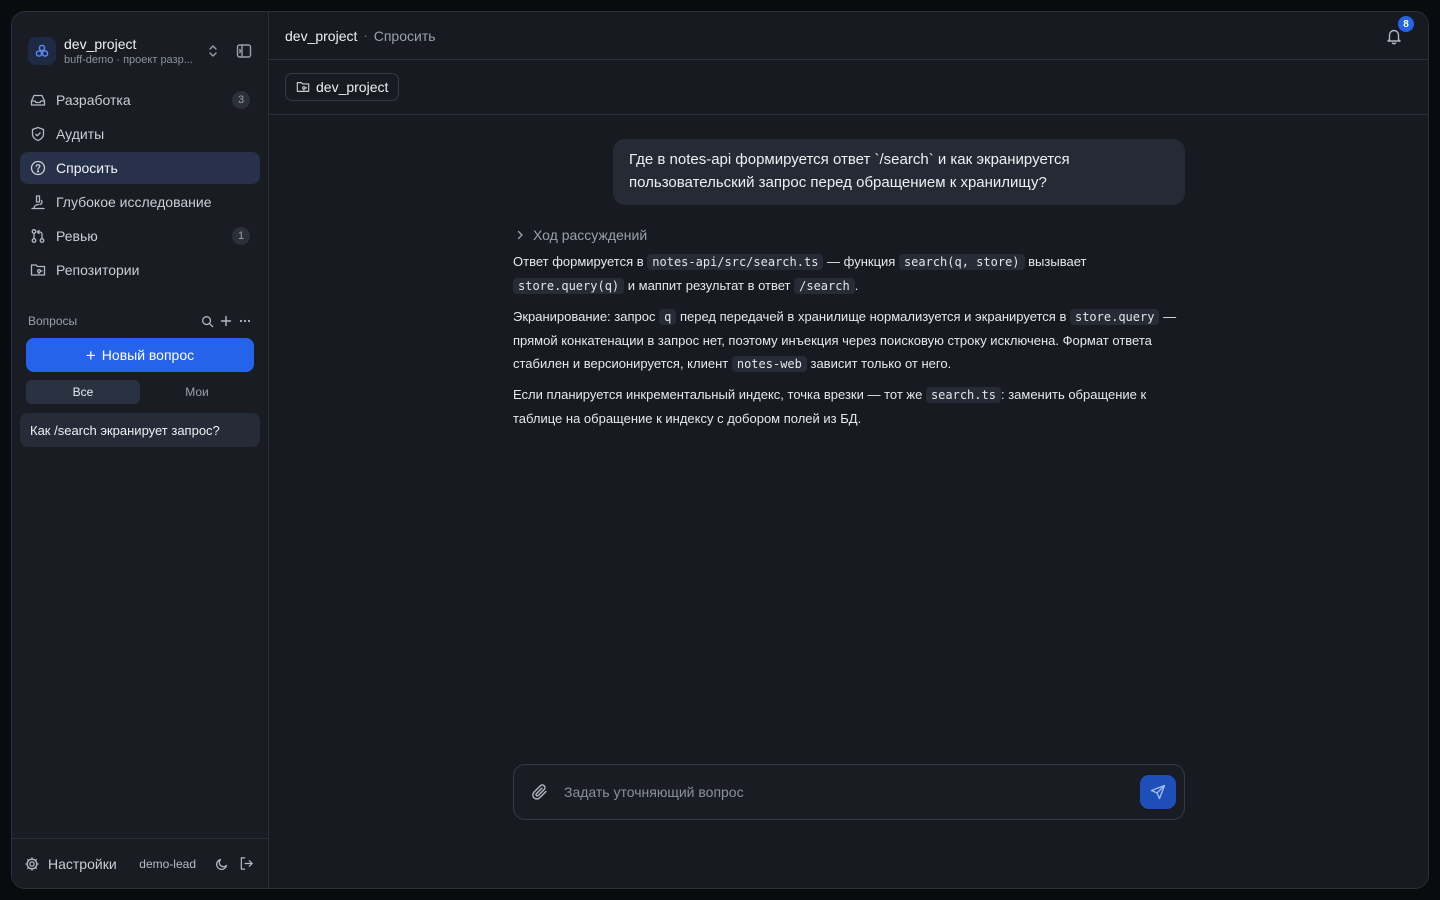 This screenshot has height=900, width=1440. What do you see at coordinates (321, 36) in the screenshot?
I see `breadcrumb-project: dev_project` at bounding box center [321, 36].